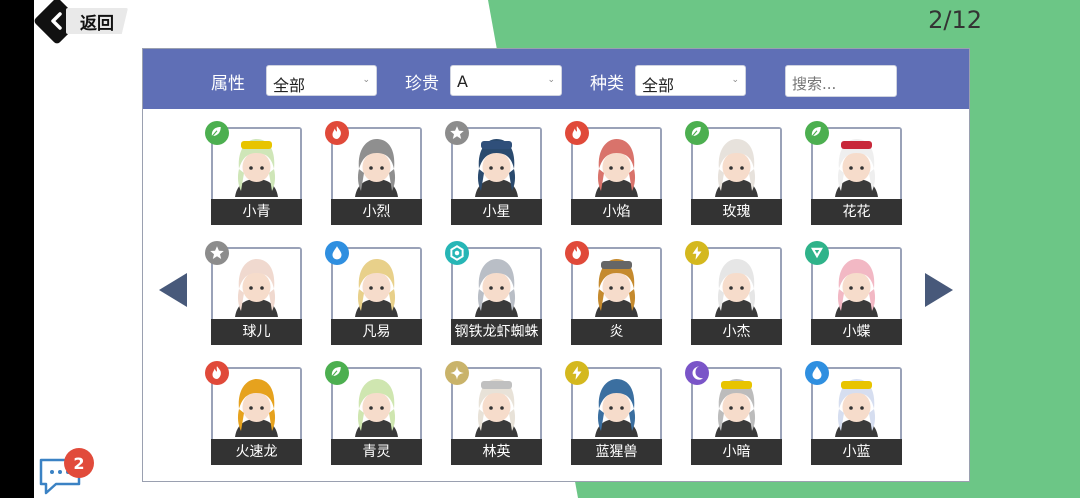  Describe the element at coordinates (733, 173) in the screenshot. I see `character-card: 玫瑰` at that location.